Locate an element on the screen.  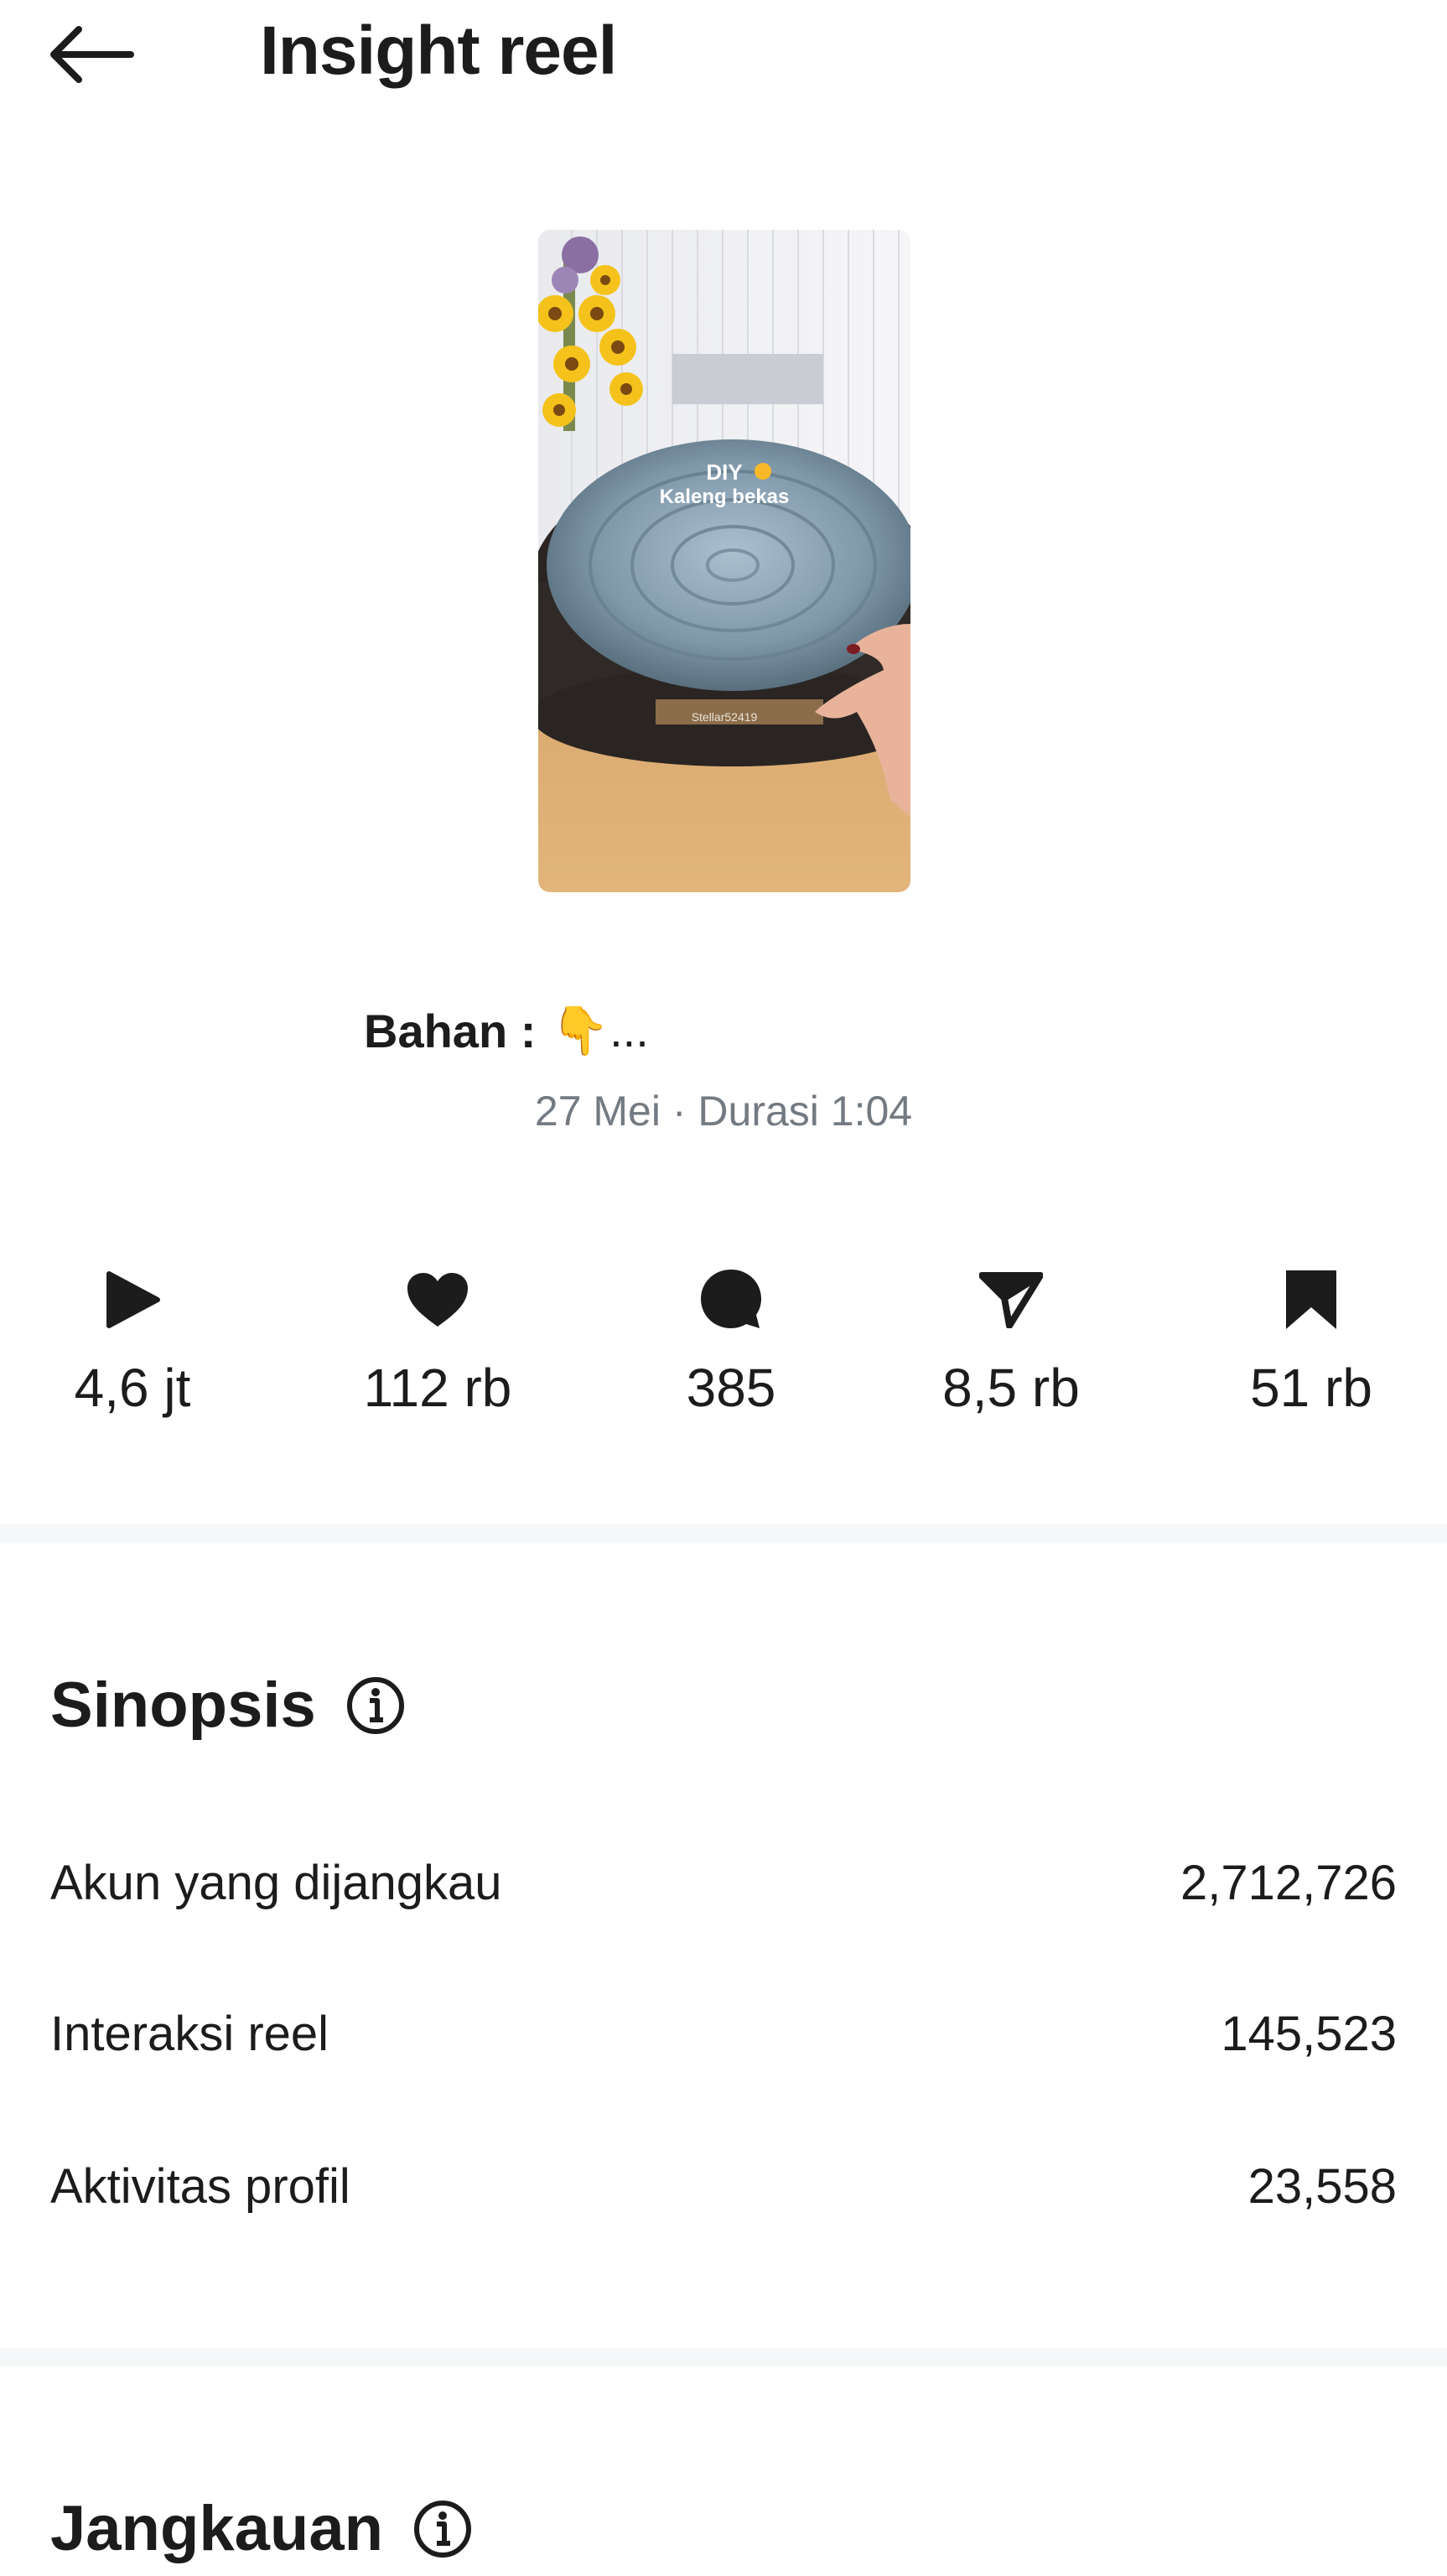
stat-comments: 385 is located at coordinates (731, 1346).